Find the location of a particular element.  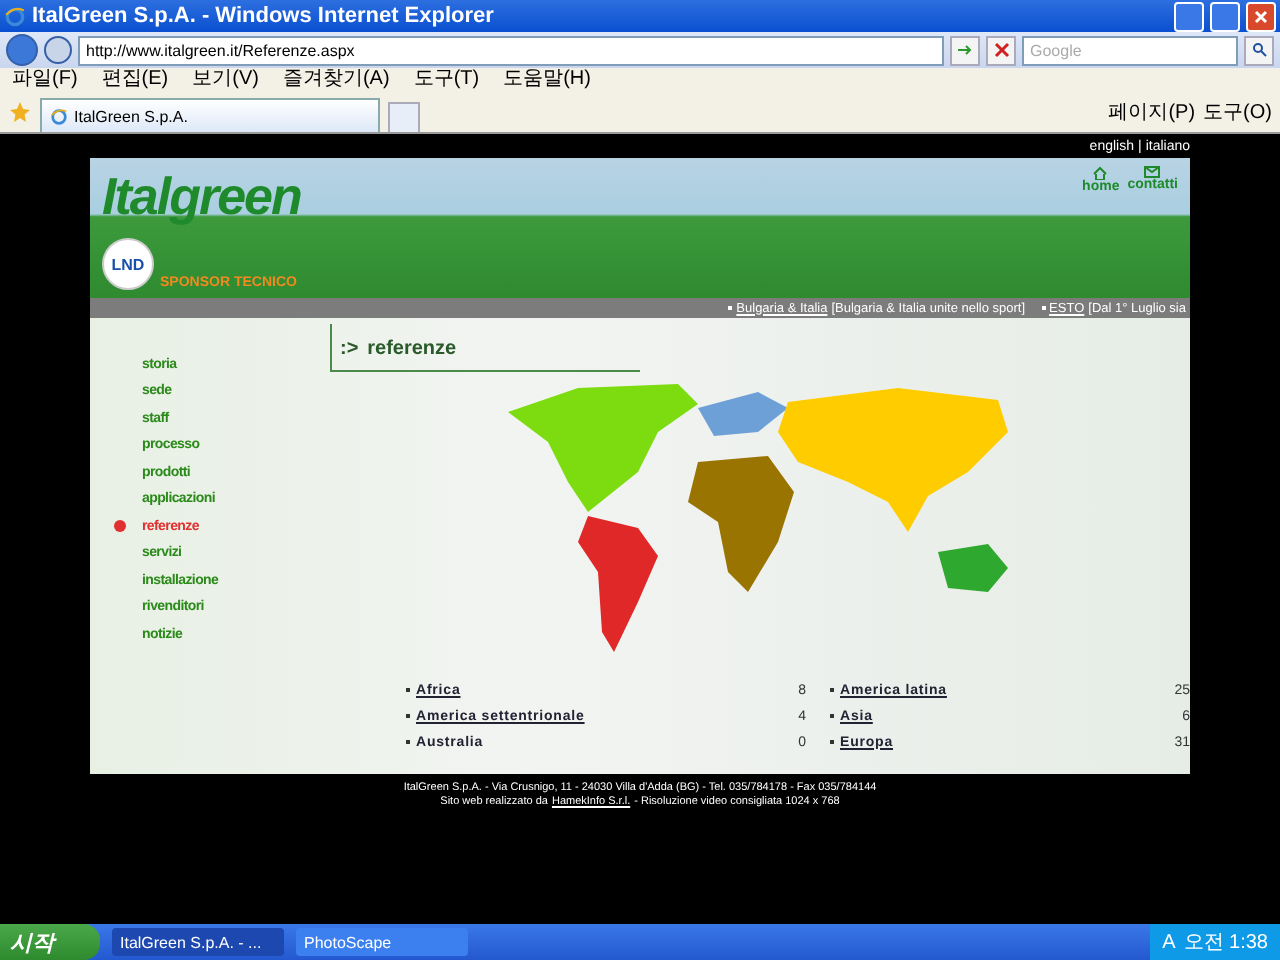

menu-item: 편집(E) is located at coordinates (135, 80).